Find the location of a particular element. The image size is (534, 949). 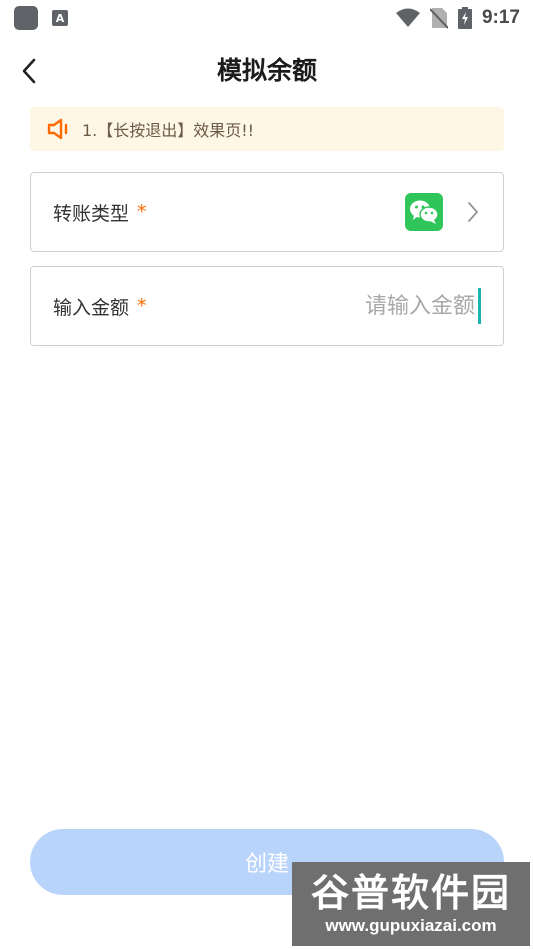

amount-label: 输入金额 is located at coordinates (91, 307).